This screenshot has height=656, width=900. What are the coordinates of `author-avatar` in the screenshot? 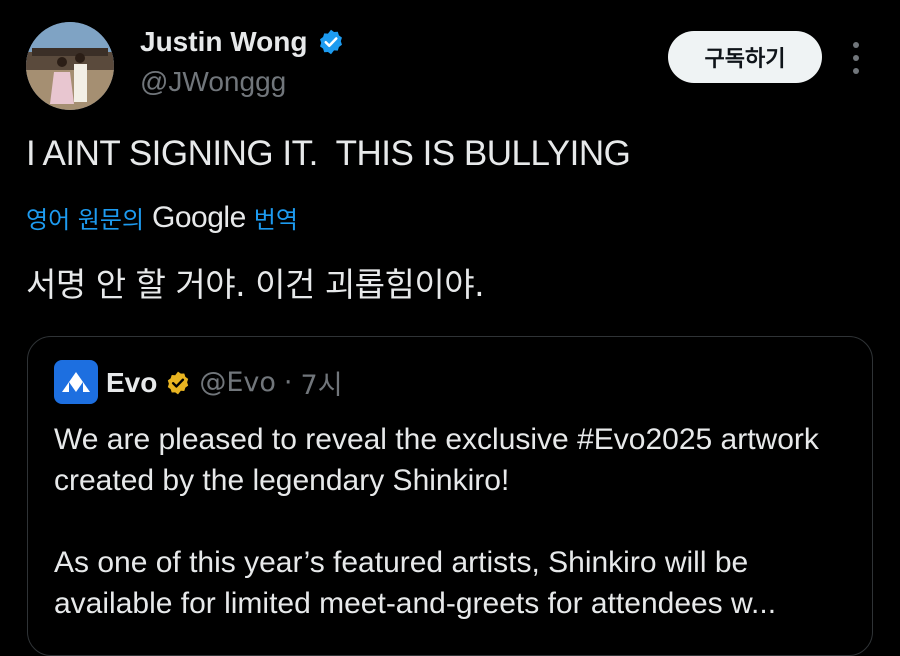 It's located at (70, 66).